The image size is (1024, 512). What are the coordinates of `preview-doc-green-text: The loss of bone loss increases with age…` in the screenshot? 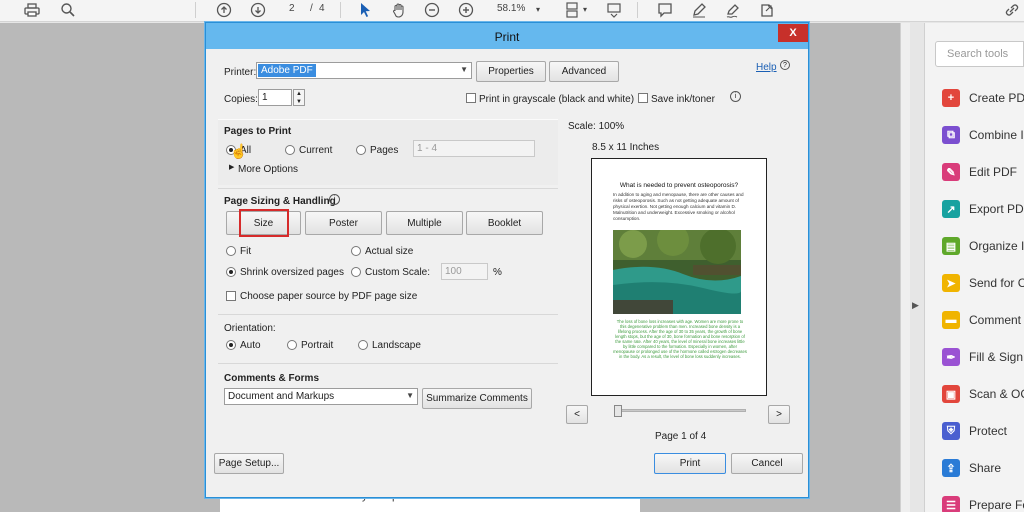 It's located at (680, 339).